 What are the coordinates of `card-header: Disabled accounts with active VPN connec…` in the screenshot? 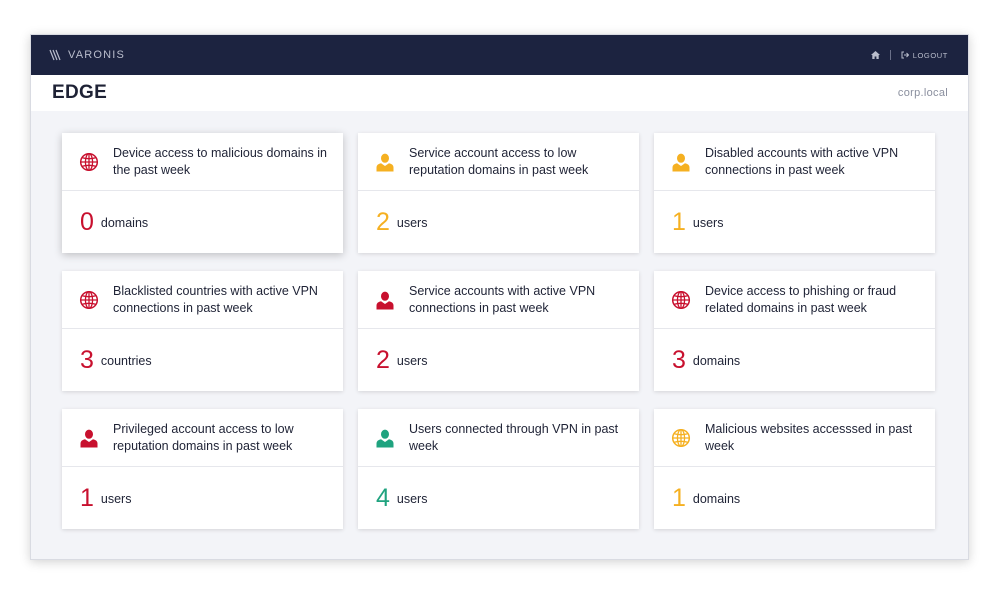 It's located at (794, 162).